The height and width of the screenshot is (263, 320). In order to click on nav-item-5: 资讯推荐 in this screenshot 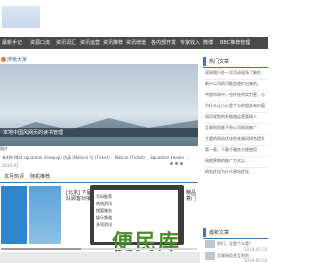, I will do `click(113, 43)`.